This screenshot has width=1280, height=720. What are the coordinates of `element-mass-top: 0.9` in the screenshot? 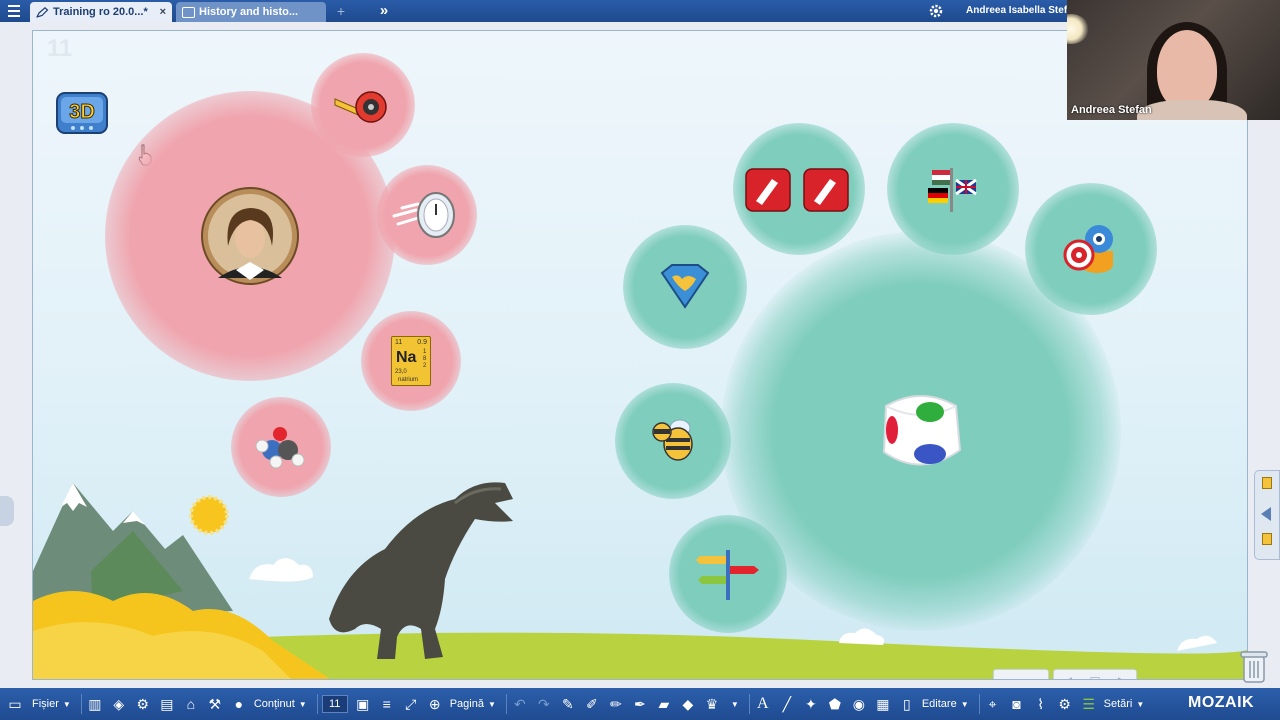 It's located at (422, 342).